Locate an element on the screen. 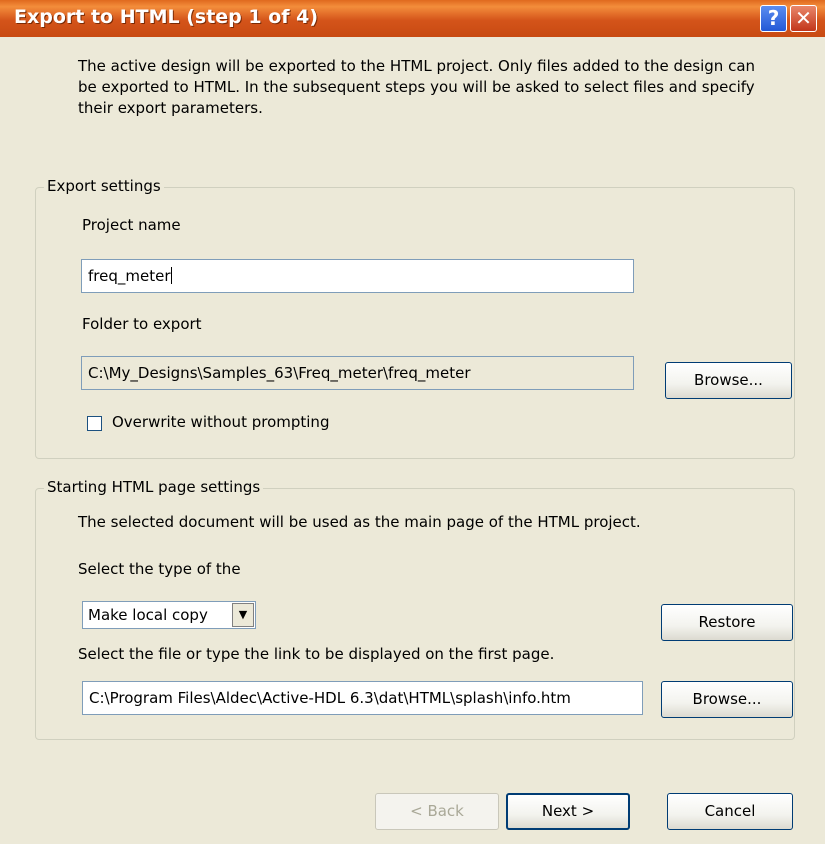 Image resolution: width=825 pixels, height=844 pixels. overwrite-label: Overwrite without prompting is located at coordinates (220, 422).